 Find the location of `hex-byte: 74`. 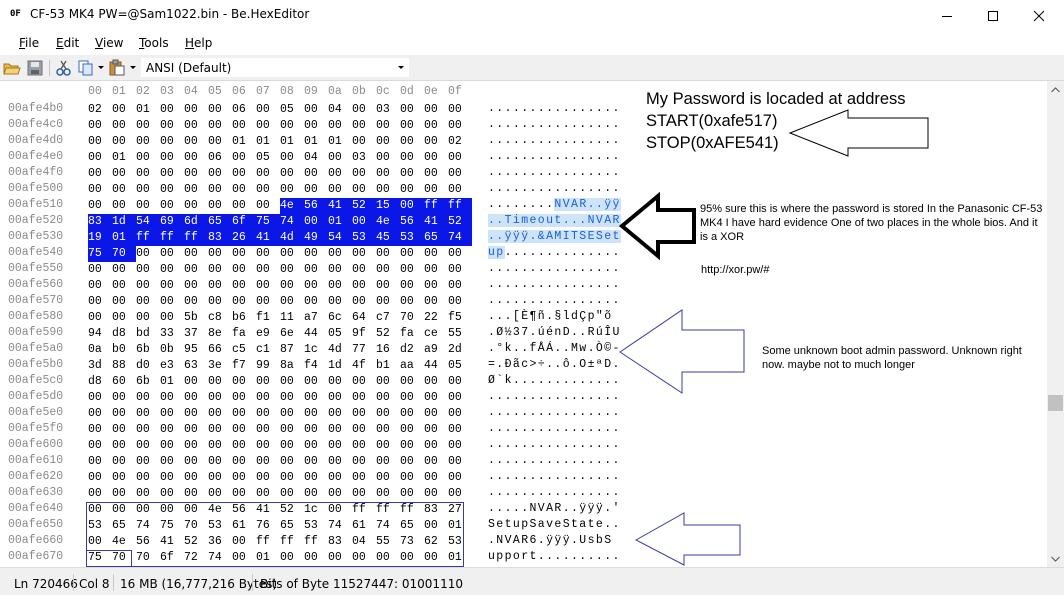

hex-byte: 74 is located at coordinates (292, 222).